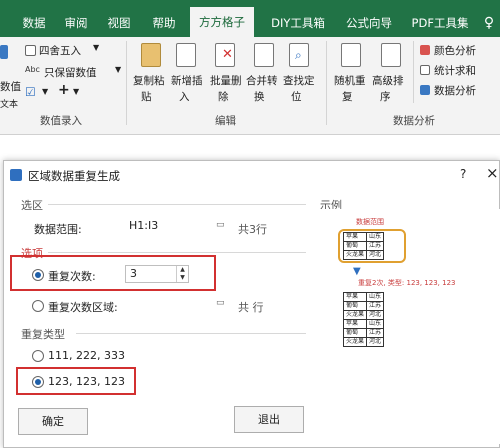 The width and height of the screenshot is (500, 448). Describe the element at coordinates (357, 271) in the screenshot. I see `arrow-down-icon: ▼` at that location.